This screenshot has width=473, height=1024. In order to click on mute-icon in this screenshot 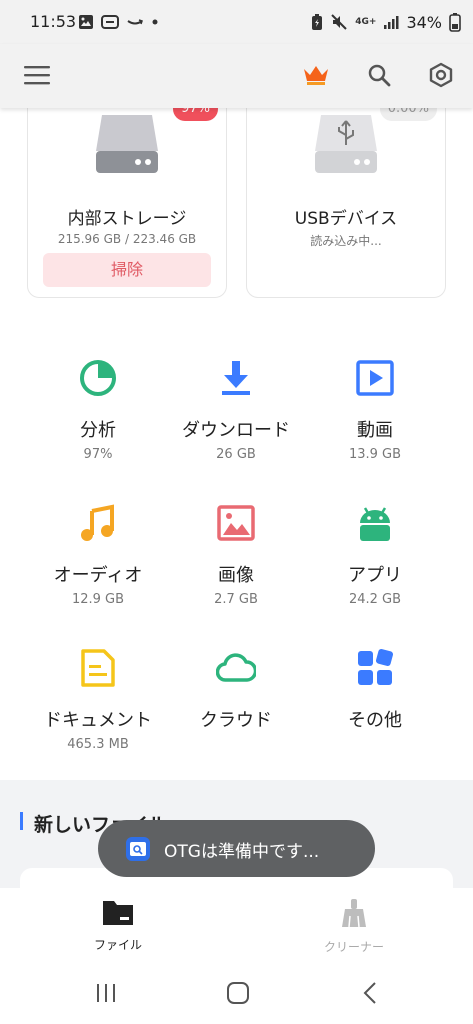, I will do `click(339, 22)`.